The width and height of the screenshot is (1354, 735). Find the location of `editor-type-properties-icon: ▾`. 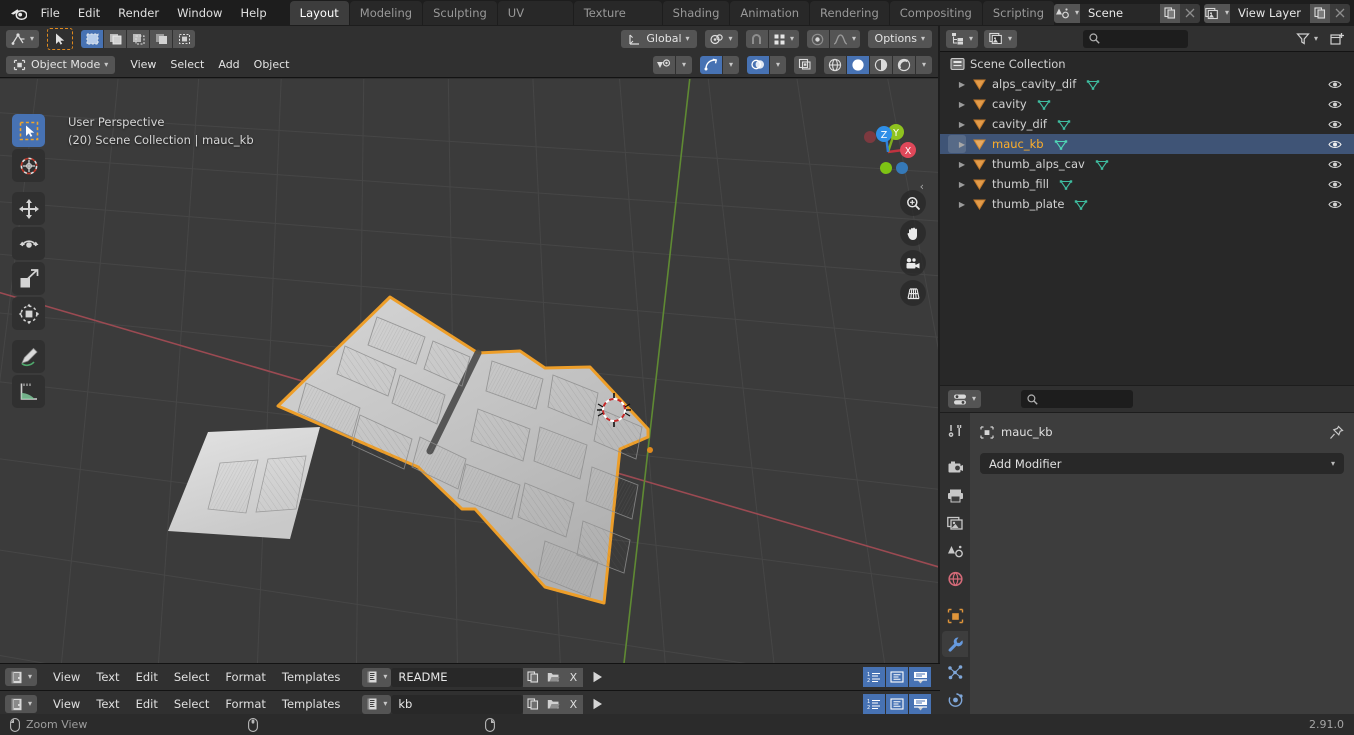

editor-type-properties-icon: ▾ is located at coordinates (965, 399).